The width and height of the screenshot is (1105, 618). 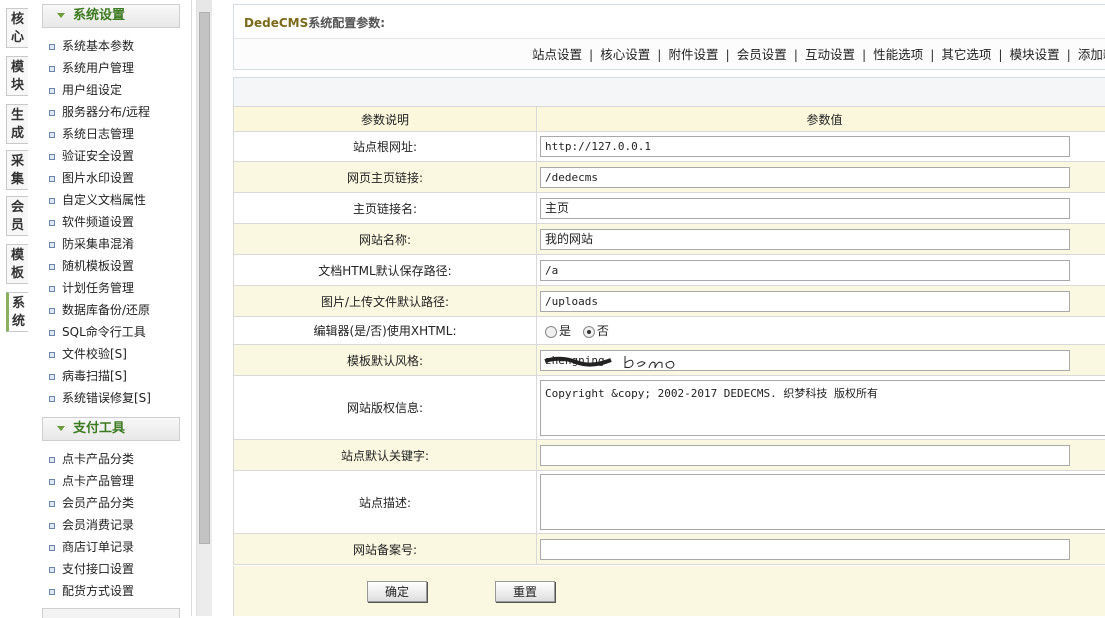 I want to click on handwritten-annotation, so click(x=805, y=361).